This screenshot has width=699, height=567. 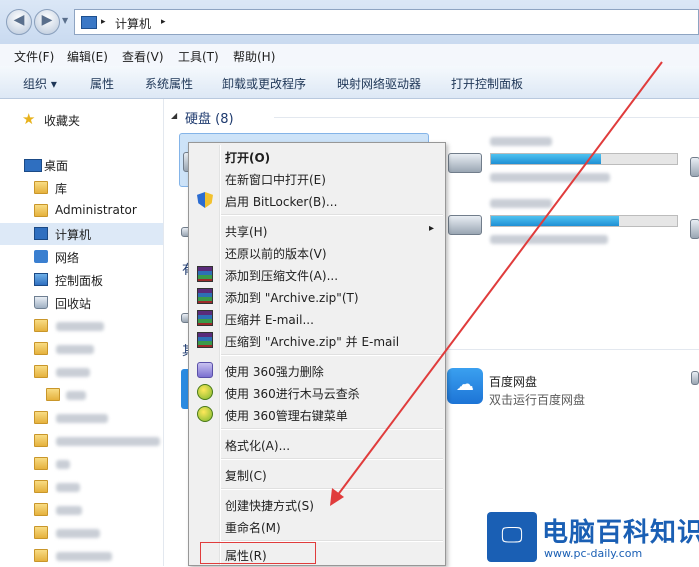 I want to click on nav-favorites: ★ 收藏夹, so click(x=81, y=120).